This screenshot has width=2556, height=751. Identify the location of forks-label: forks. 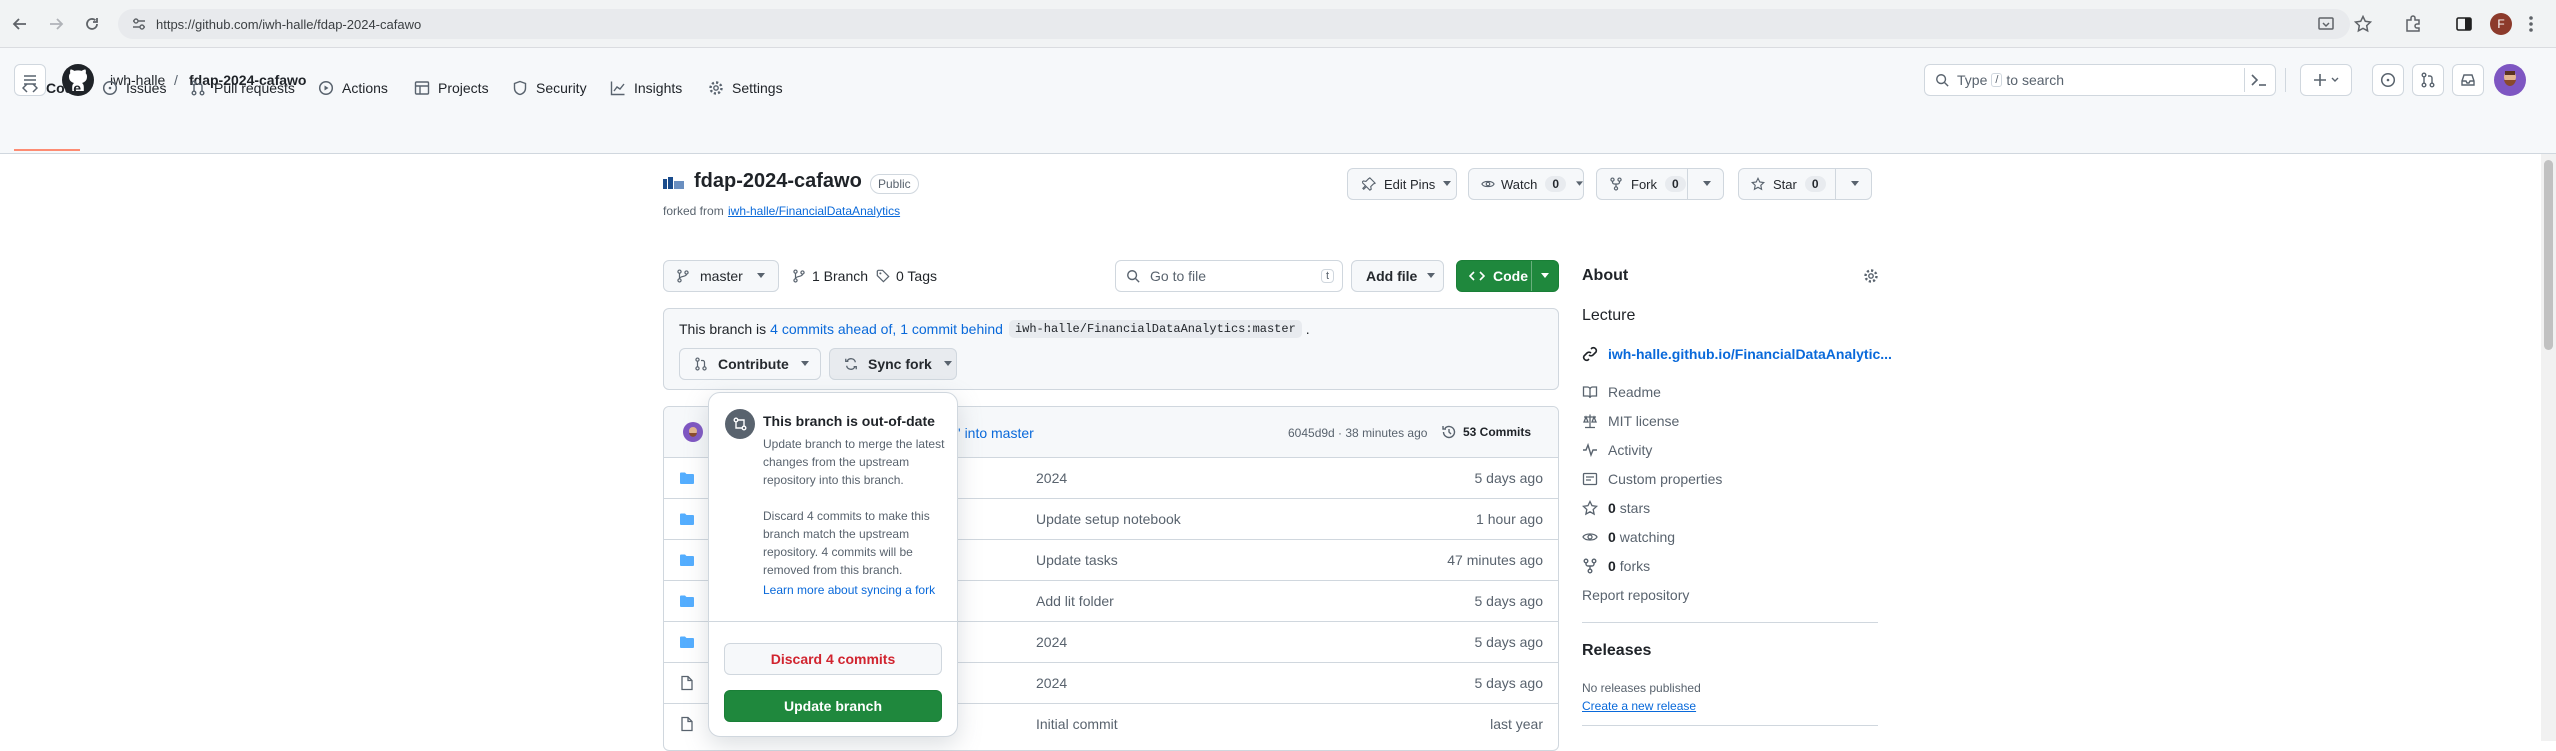
(1635, 566).